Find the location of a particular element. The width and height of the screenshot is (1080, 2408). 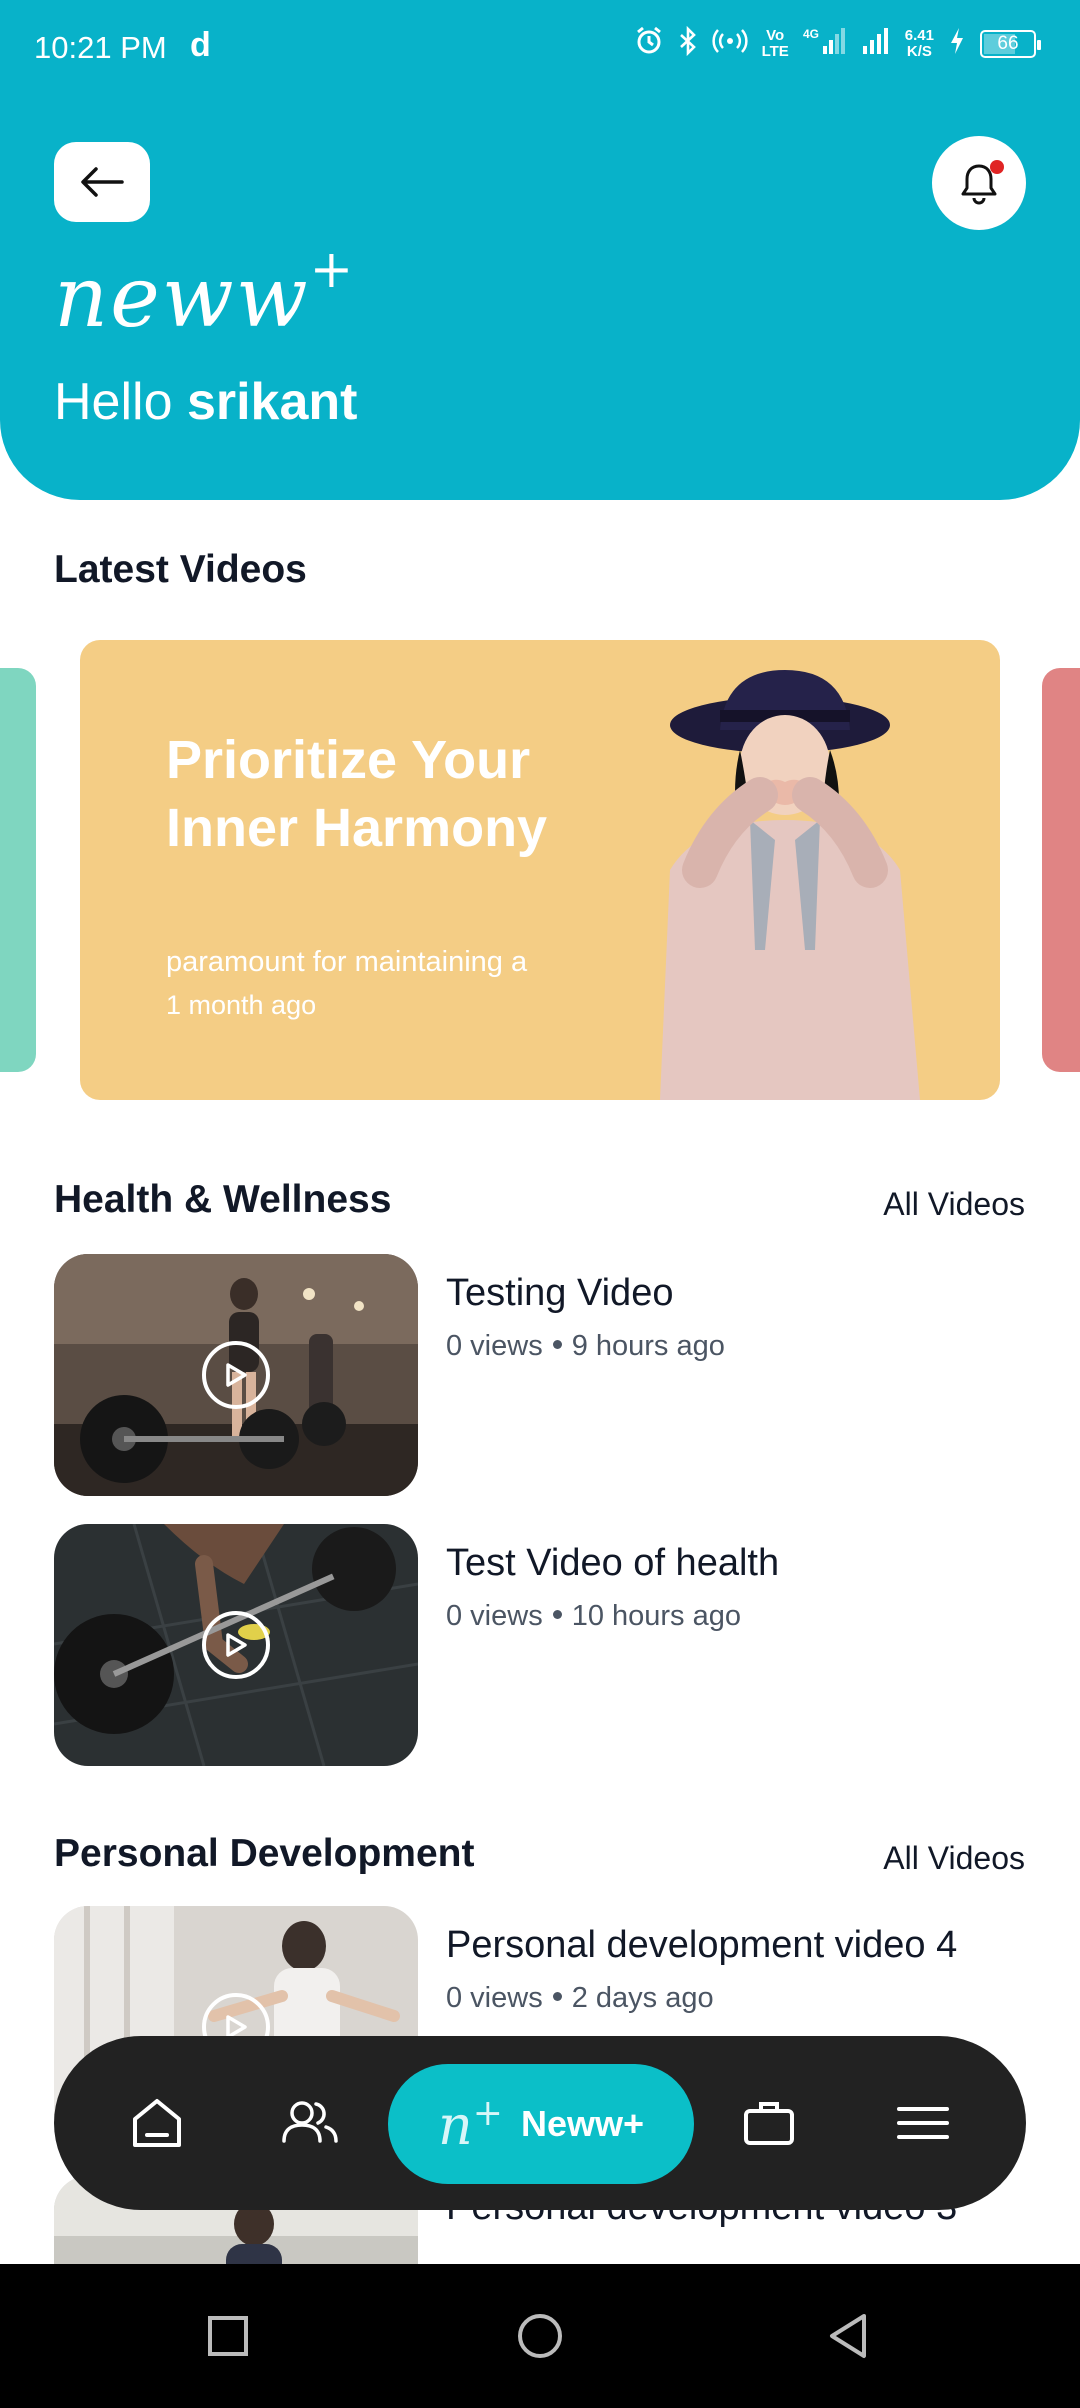

bluetooth-icon is located at coordinates (688, 43).